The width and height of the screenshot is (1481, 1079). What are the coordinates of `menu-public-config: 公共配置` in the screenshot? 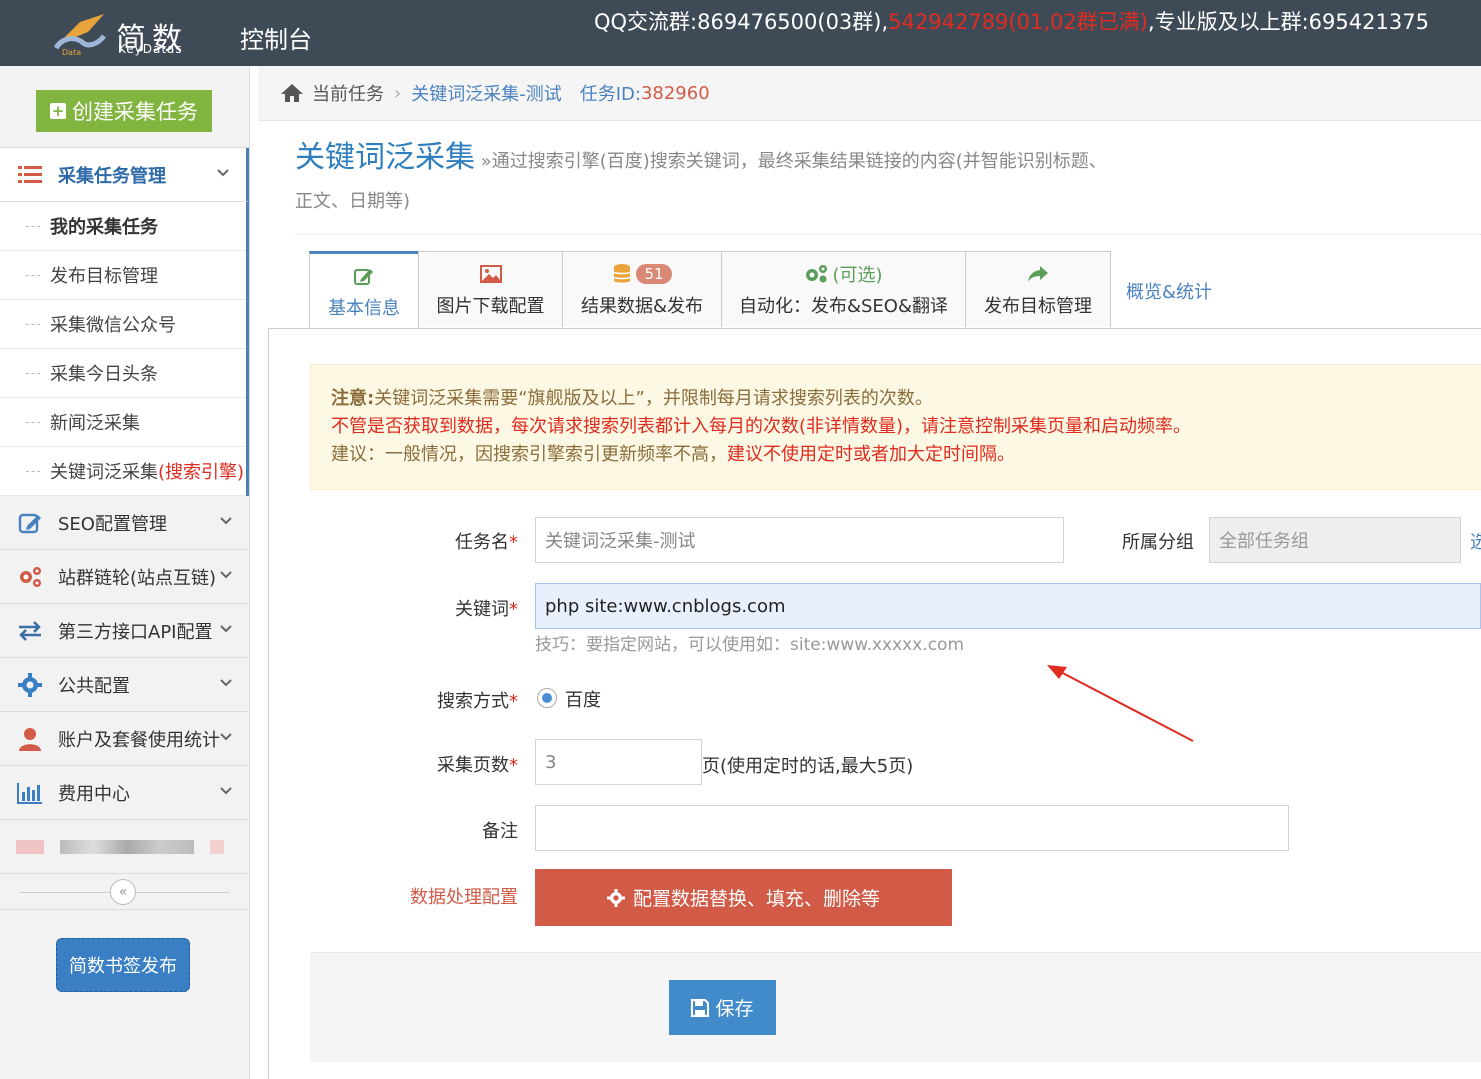 It's located at (124, 685).